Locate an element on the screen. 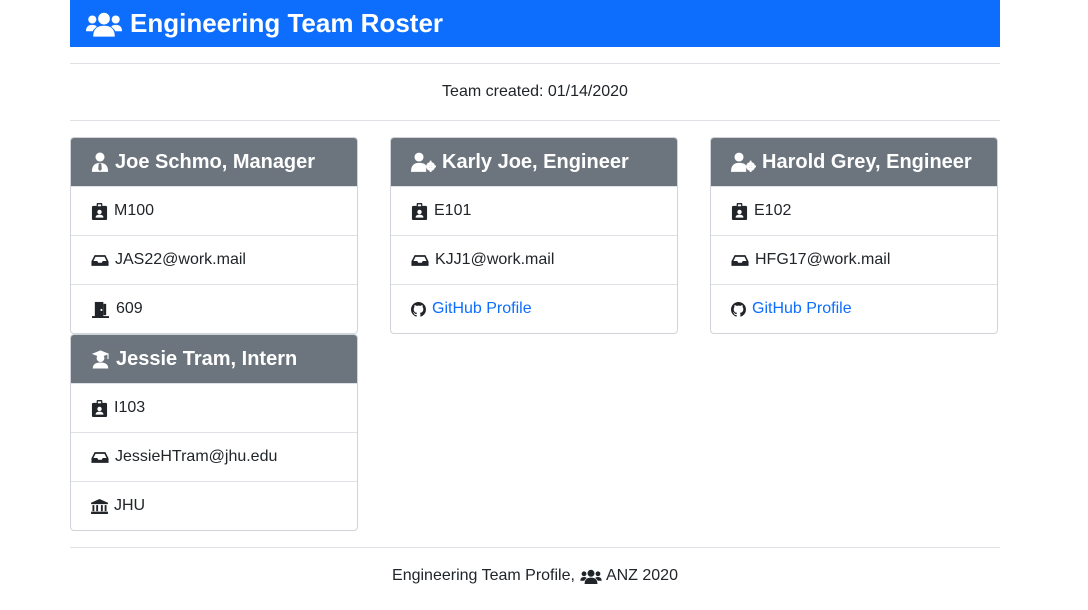 The width and height of the screenshot is (1088, 610). divider-bottom is located at coordinates (535, 547).